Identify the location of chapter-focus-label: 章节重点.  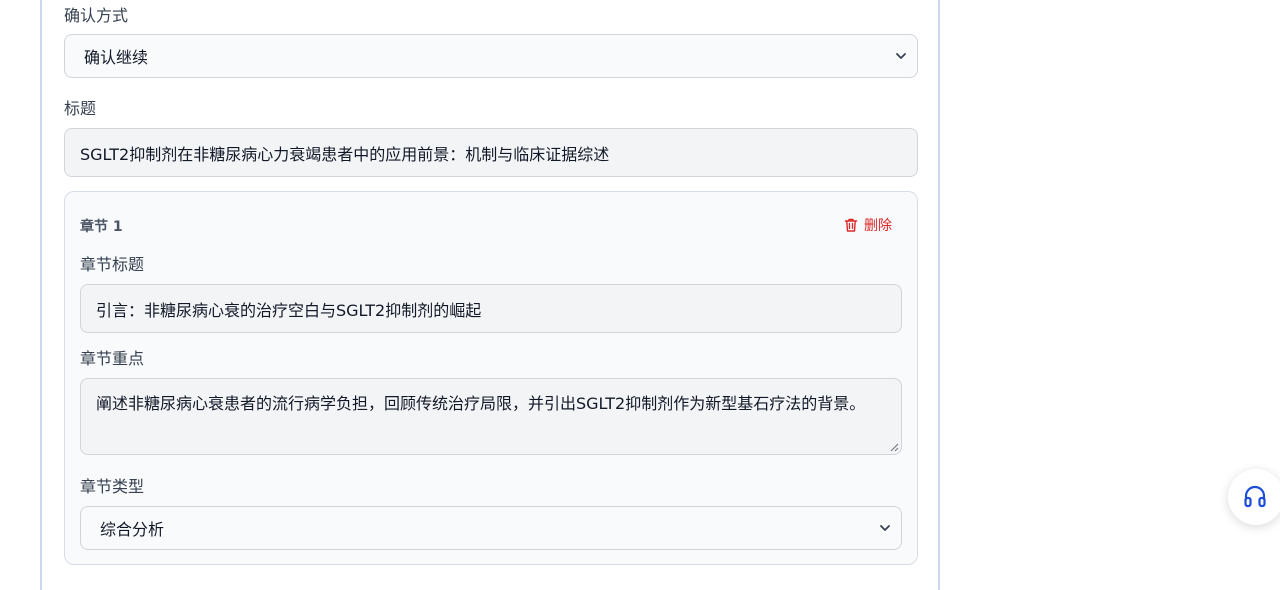
(112, 358).